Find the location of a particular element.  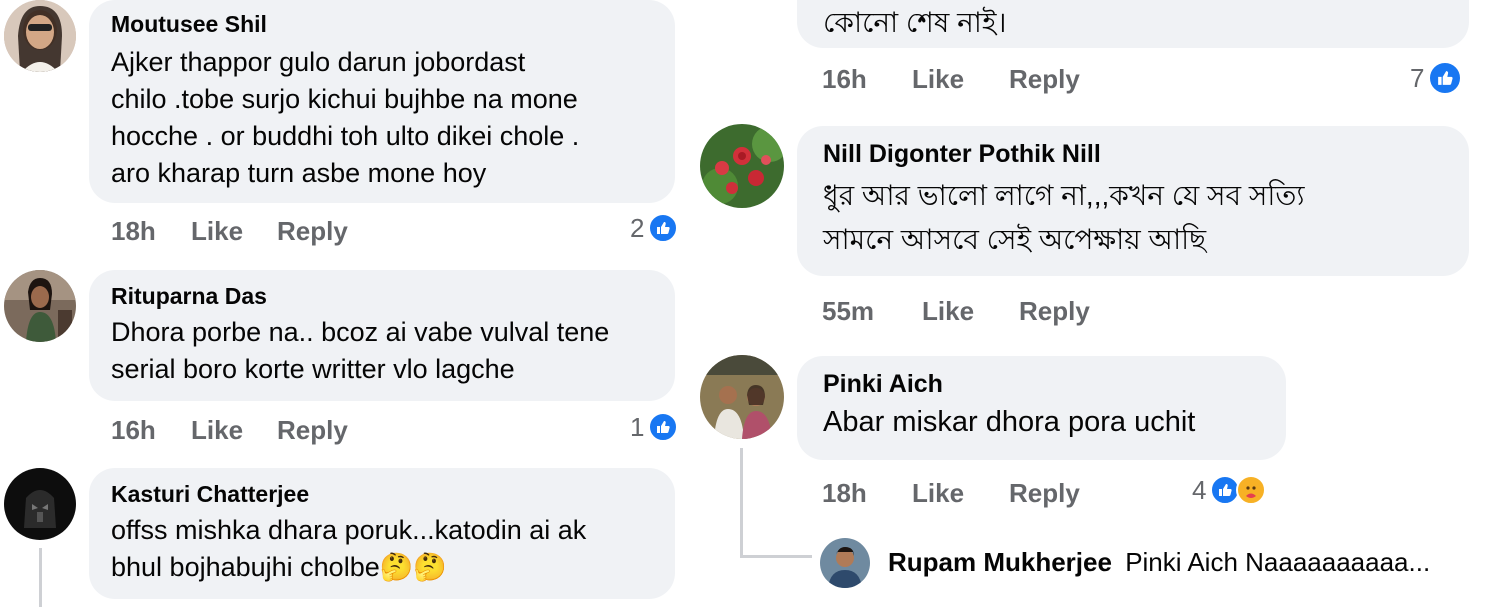

commenter-name: Rituparna Das is located at coordinates (382, 296).